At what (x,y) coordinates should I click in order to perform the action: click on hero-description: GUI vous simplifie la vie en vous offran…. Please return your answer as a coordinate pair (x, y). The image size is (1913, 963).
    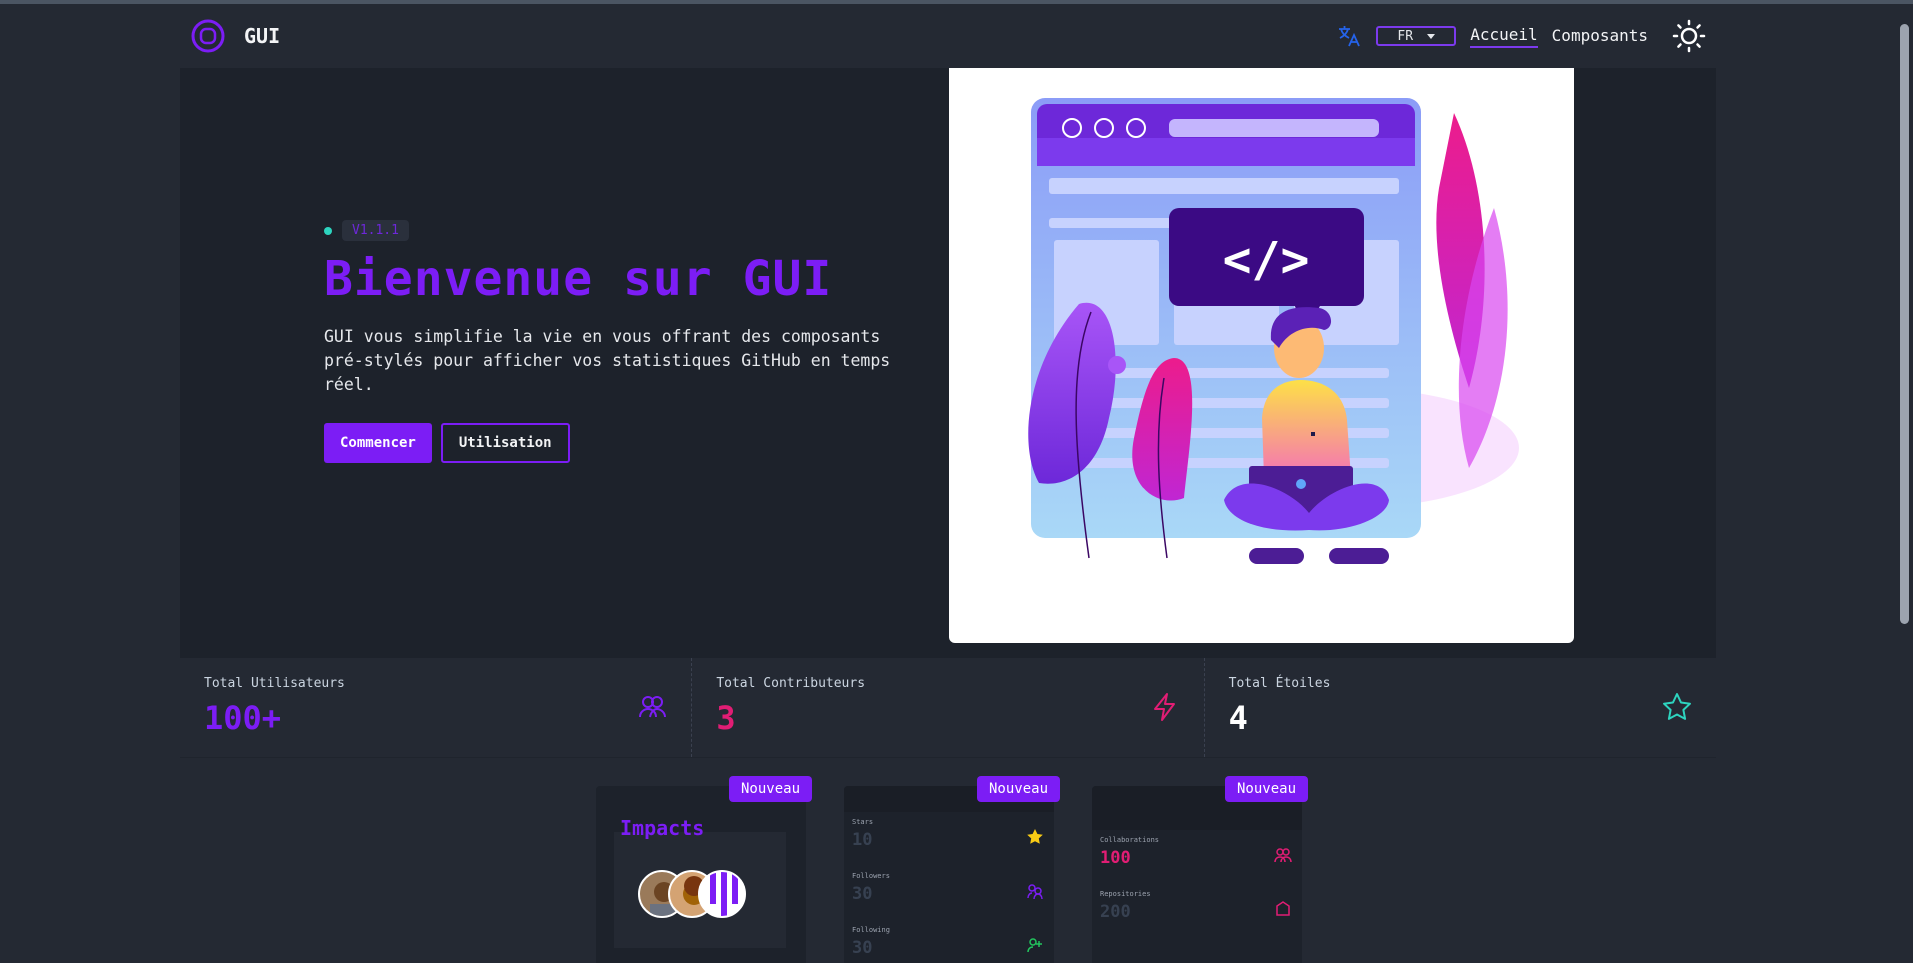
    Looking at the image, I should click on (607, 360).